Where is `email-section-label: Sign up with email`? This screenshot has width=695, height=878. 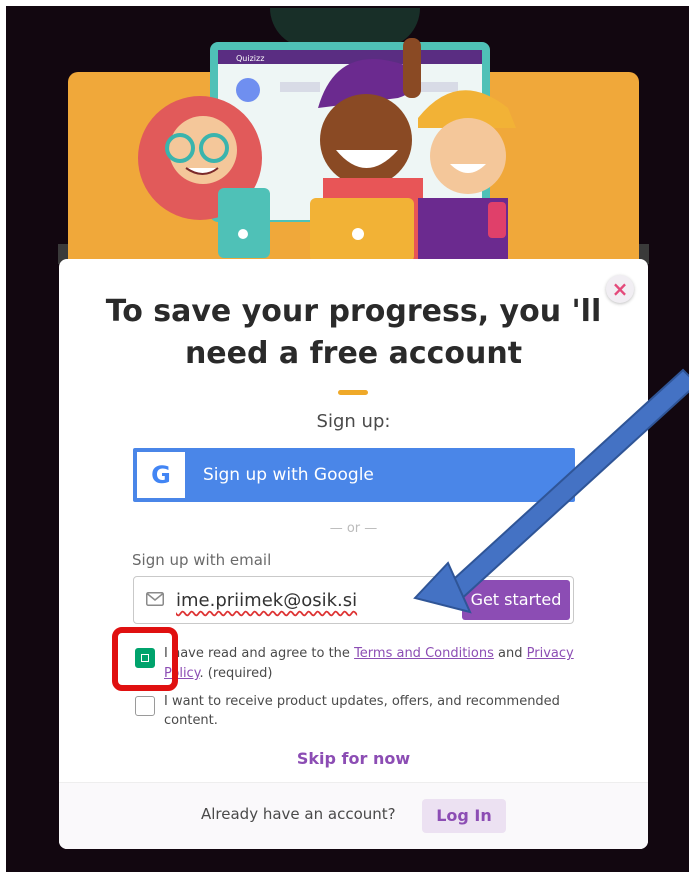
email-section-label: Sign up with email is located at coordinates (202, 560).